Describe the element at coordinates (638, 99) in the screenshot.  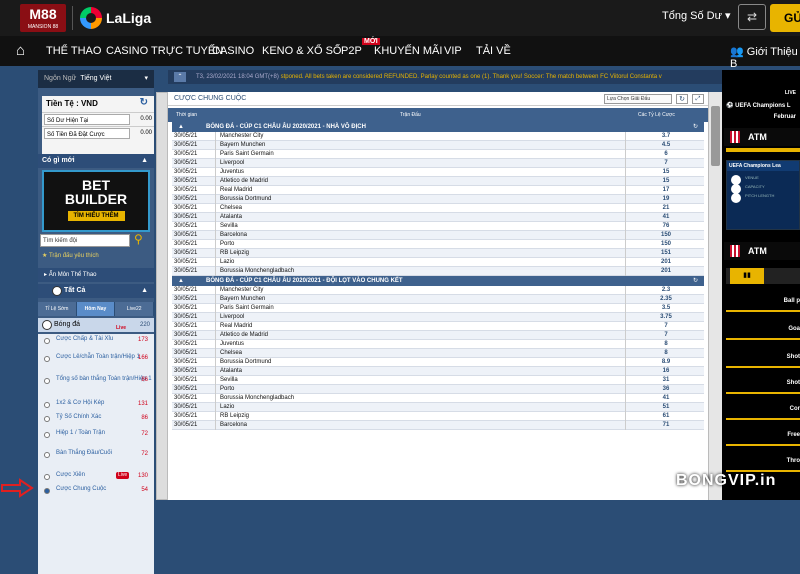
I see `league-select: Lựa Chọn Giải Đấu` at that location.